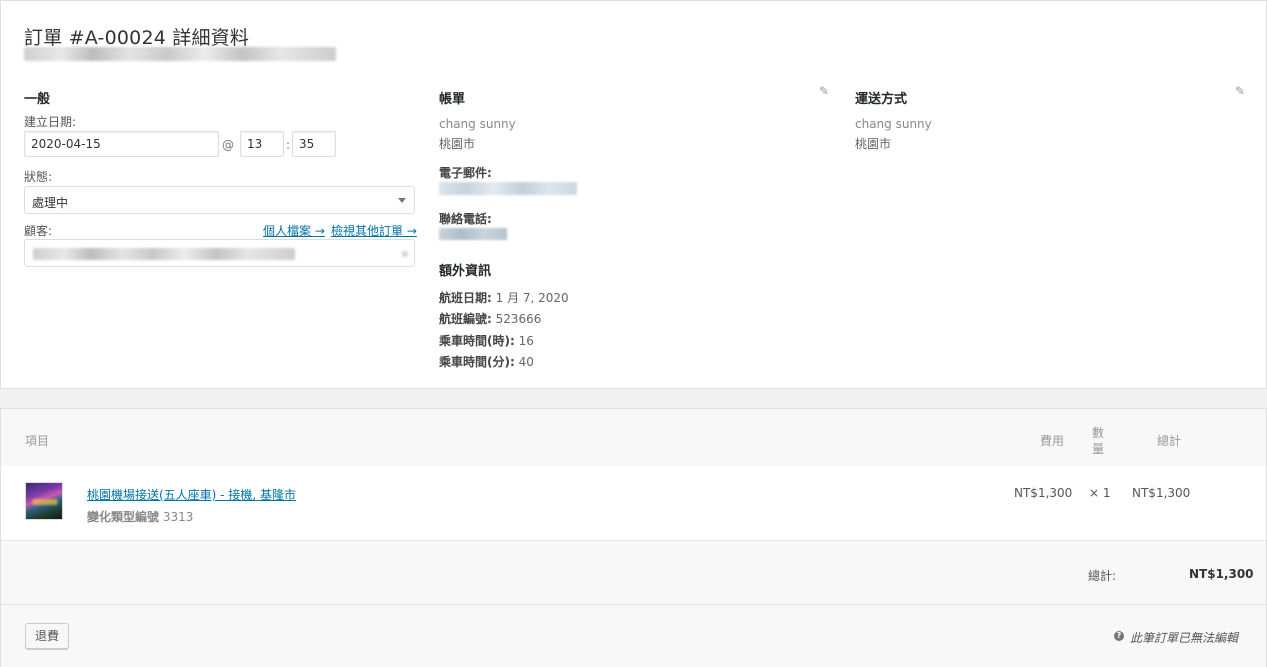 This screenshot has height=667, width=1267. What do you see at coordinates (164, 254) in the screenshot?
I see `customer-value-redacted` at bounding box center [164, 254].